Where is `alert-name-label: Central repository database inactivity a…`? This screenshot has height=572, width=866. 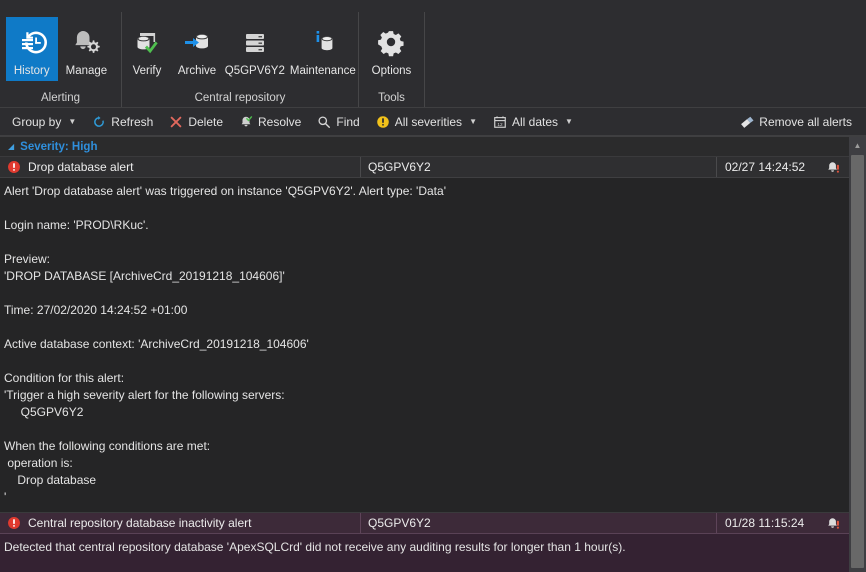
alert-name-label: Central repository database inactivity a… is located at coordinates (140, 523).